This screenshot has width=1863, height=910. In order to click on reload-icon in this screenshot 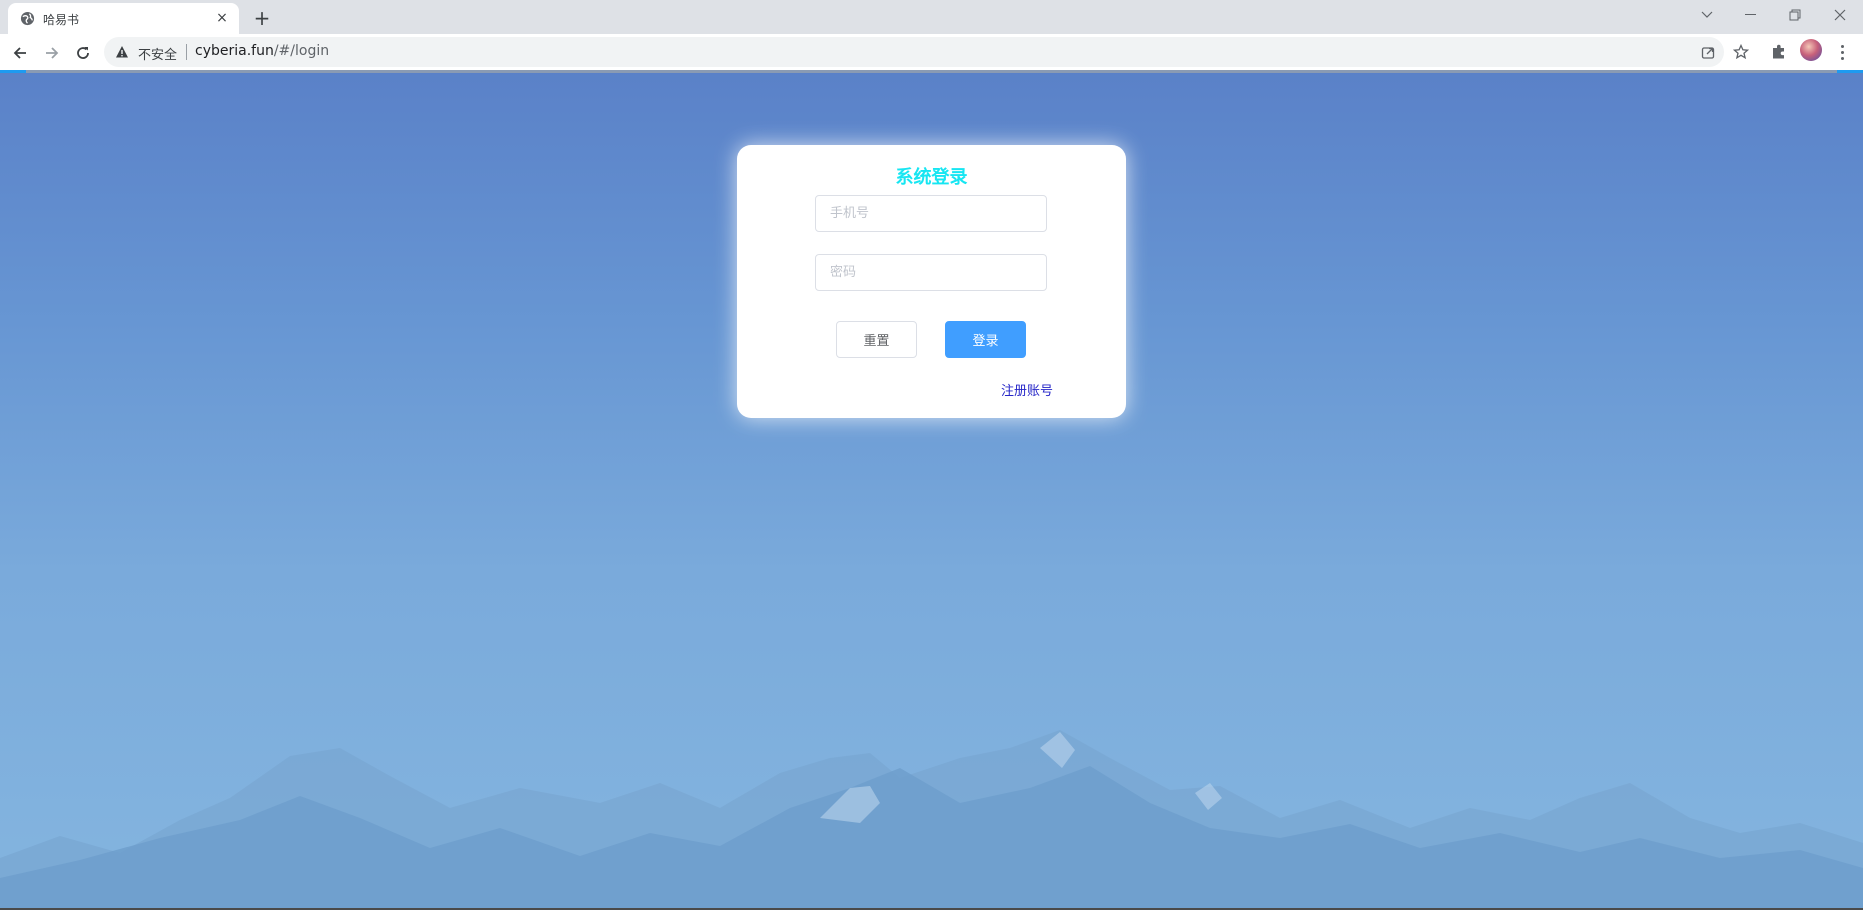, I will do `click(83, 53)`.